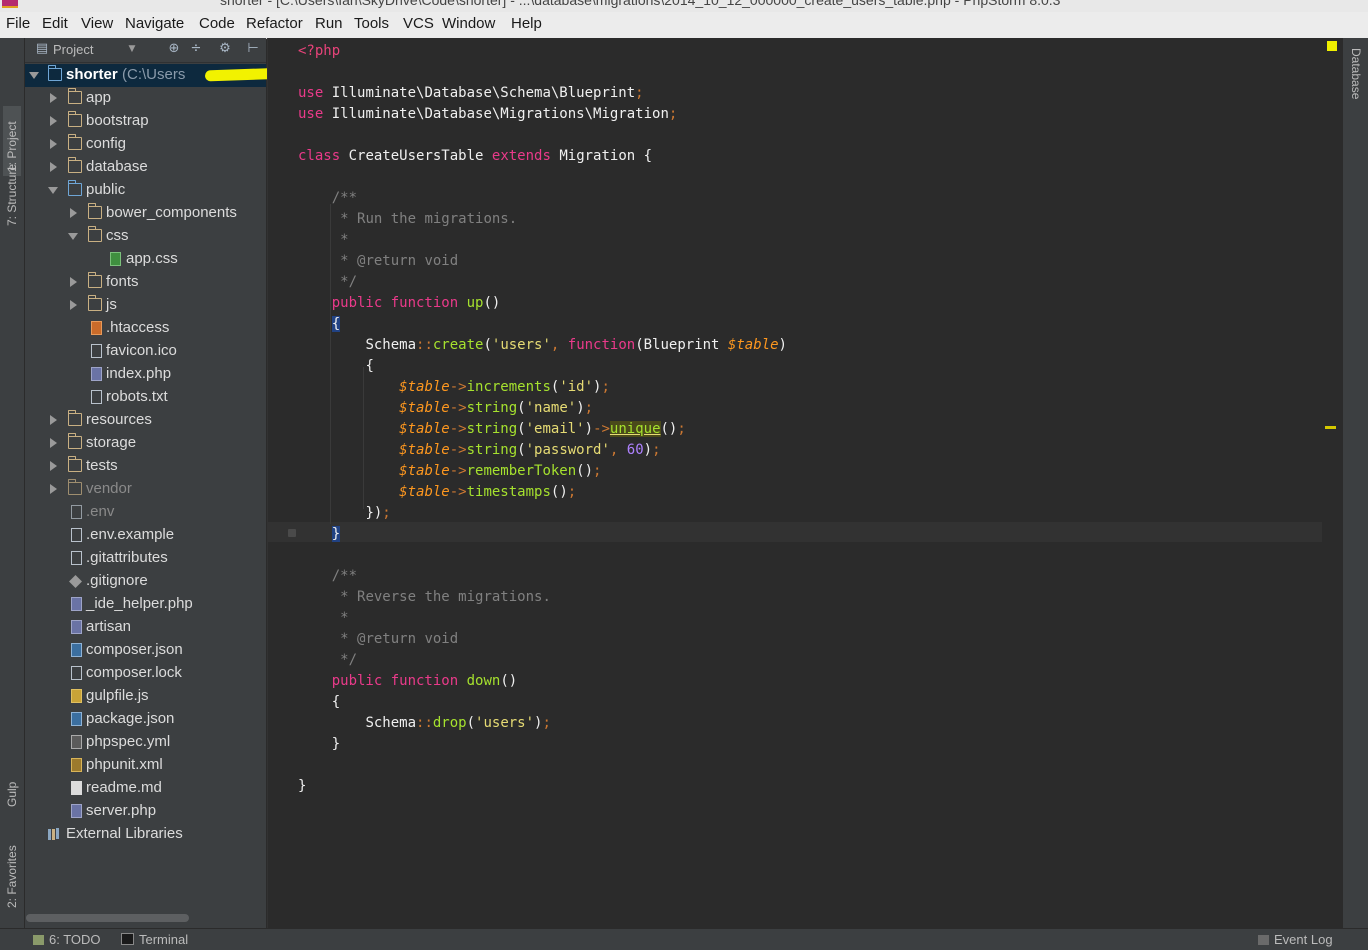 This screenshot has width=1368, height=950. Describe the element at coordinates (174, 49) in the screenshot. I see `scroll-from-source-icon: ⊕` at that location.